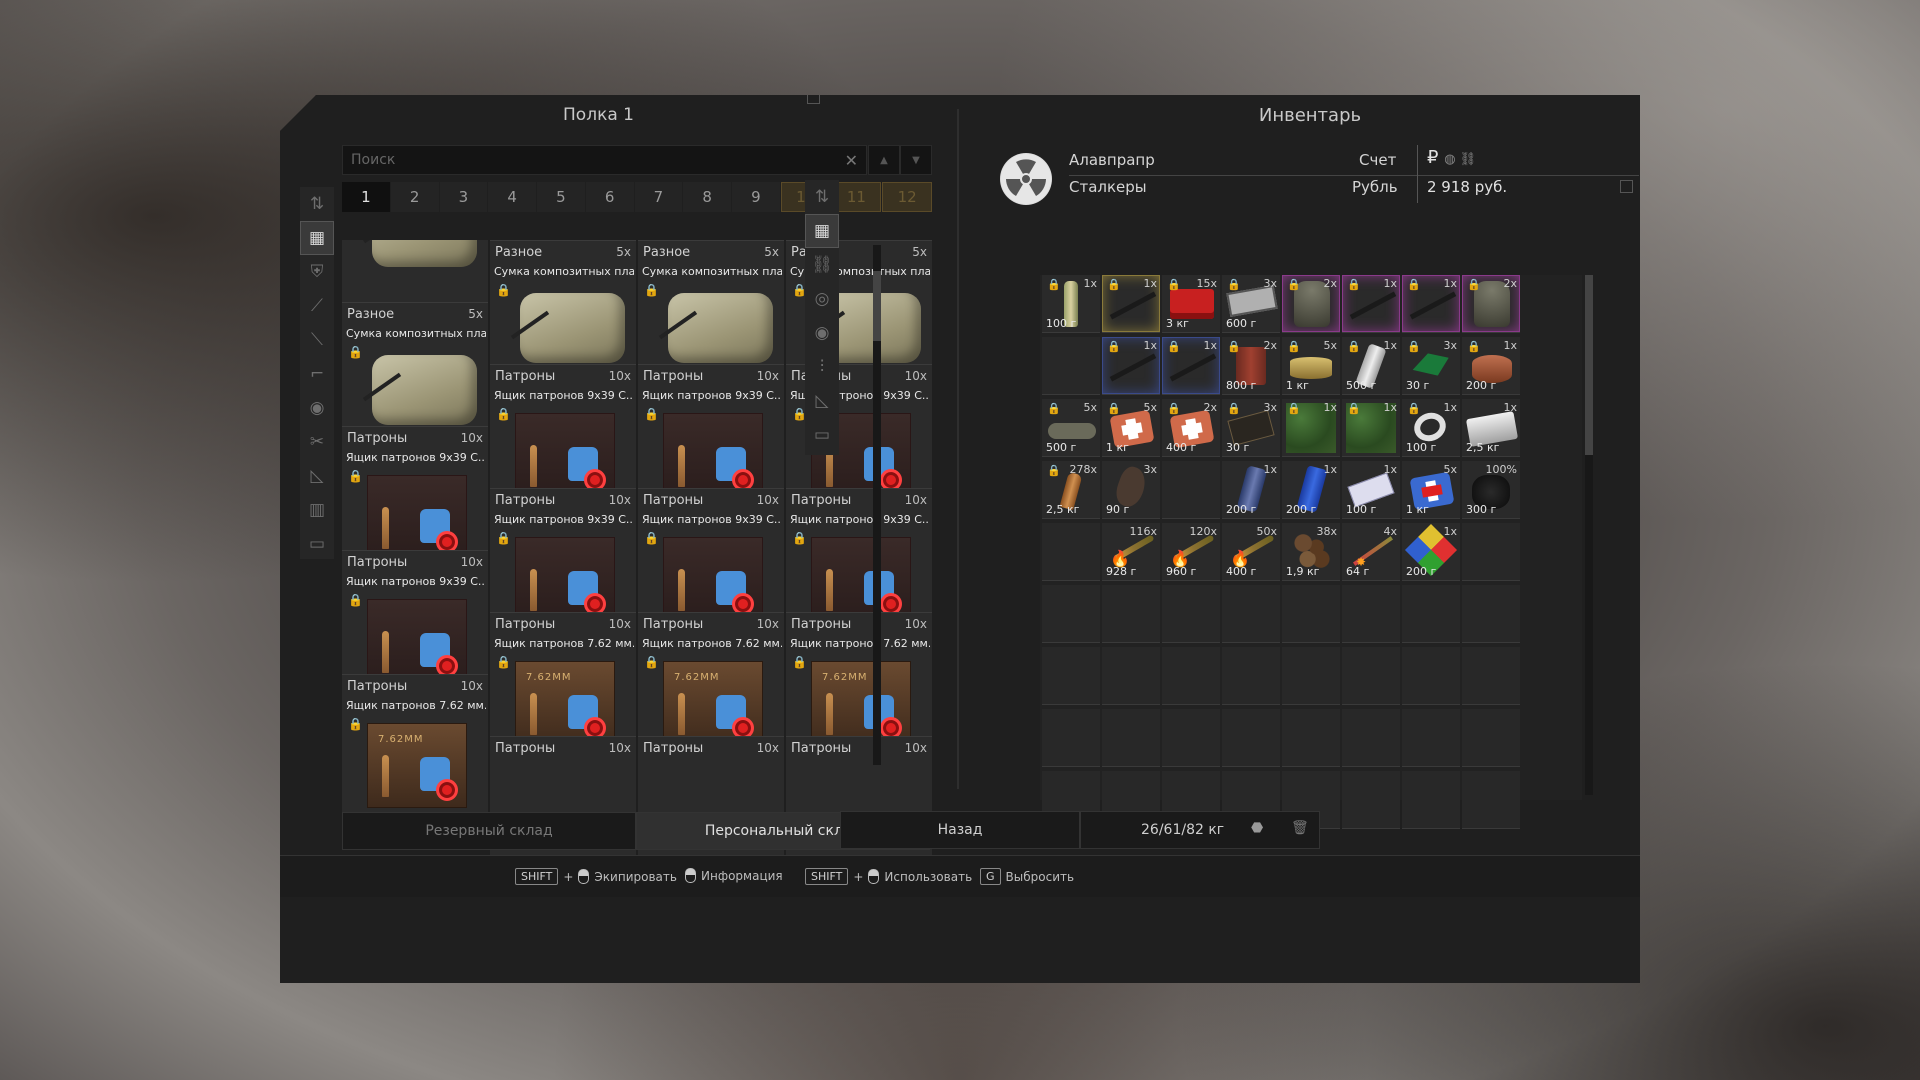 The height and width of the screenshot is (1080, 1920). Describe the element at coordinates (317, 306) in the screenshot. I see `rifle-icon: ⟋` at that location.